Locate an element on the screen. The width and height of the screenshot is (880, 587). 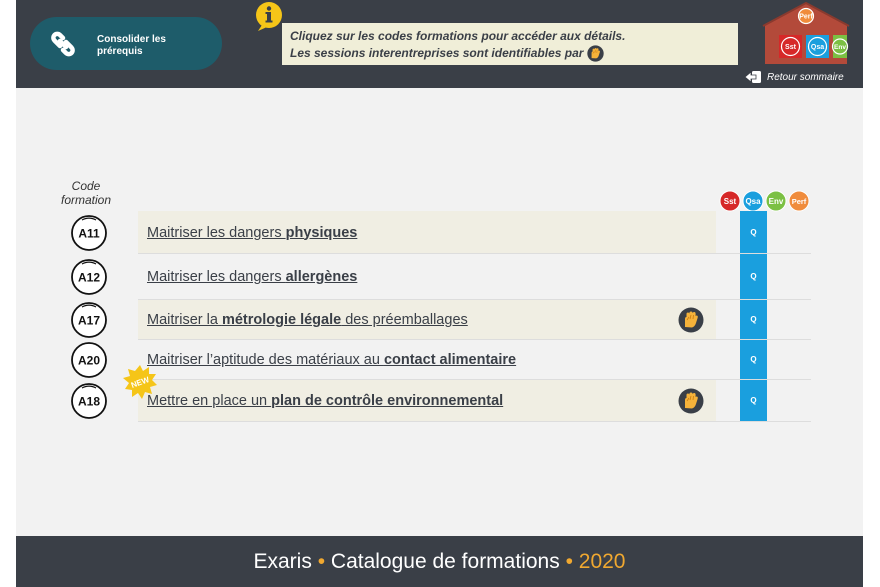
code-header-line2: formation is located at coordinates (86, 200).